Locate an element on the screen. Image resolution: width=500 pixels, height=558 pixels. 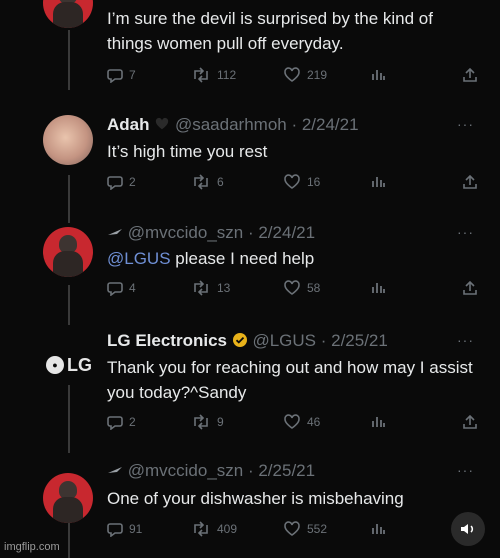
author-handle: @mvccido_szn · 2/25/21 is located at coordinates (221, 470).